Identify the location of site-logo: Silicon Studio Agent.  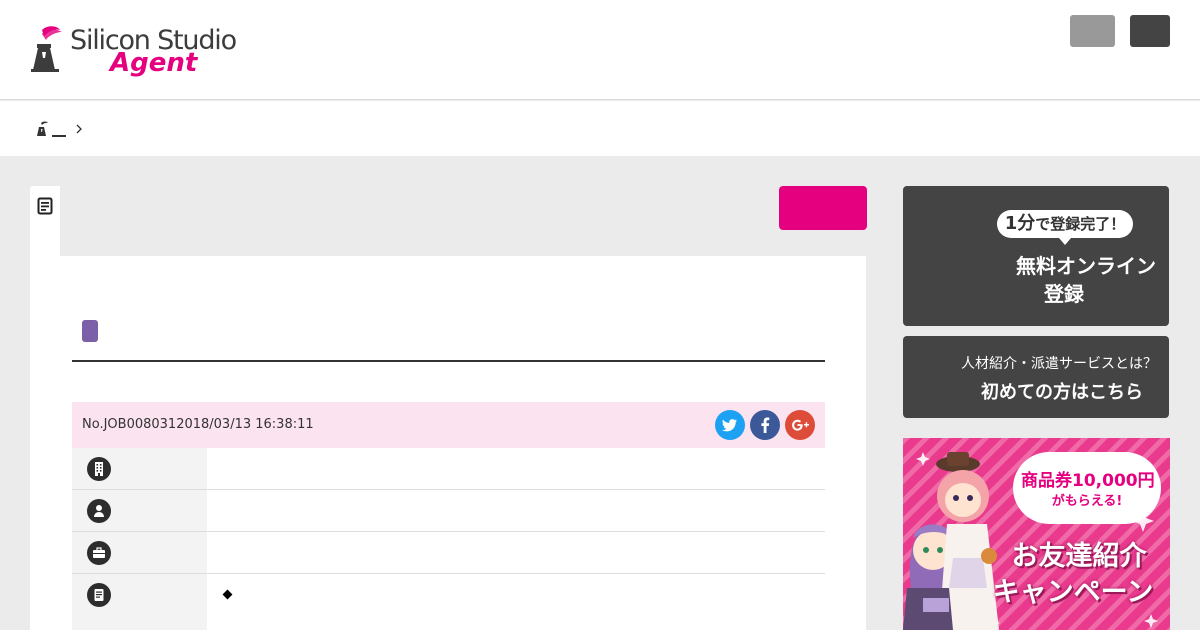
(138, 55).